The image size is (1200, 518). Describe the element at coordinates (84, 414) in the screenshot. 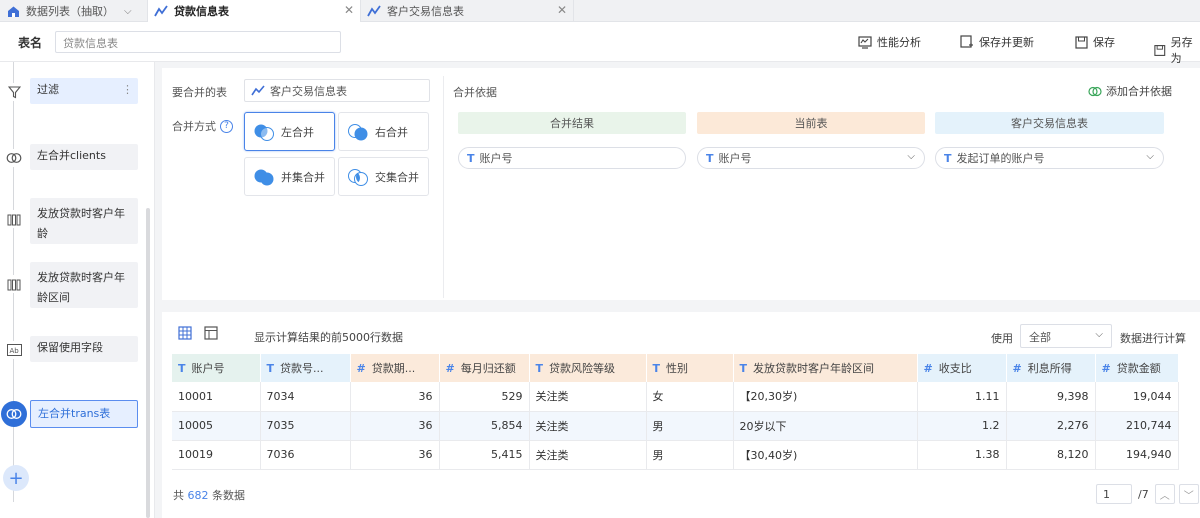

I see `step-card: 左合并trans表` at that location.